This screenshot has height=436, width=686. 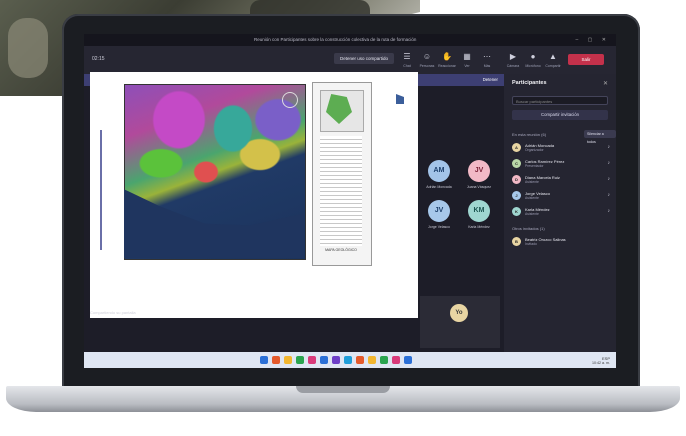 What do you see at coordinates (553, 66) in the screenshot?
I see `toolbar-label-share: Compartir` at bounding box center [553, 66].